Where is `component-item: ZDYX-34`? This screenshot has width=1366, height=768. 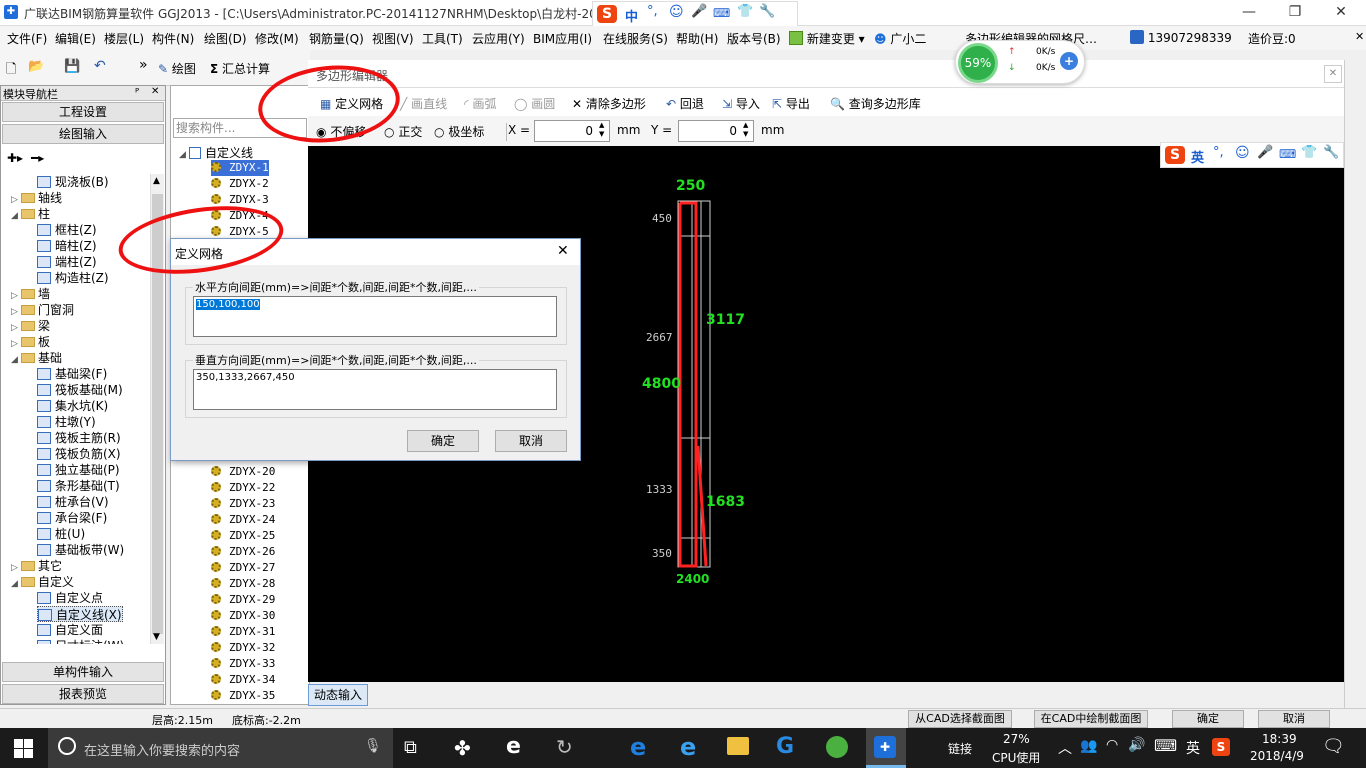
component-item: ZDYX-34 is located at coordinates (243, 680).